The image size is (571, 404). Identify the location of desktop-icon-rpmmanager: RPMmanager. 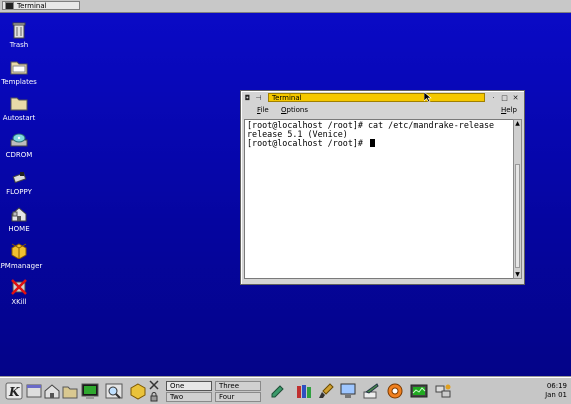
(21, 256).